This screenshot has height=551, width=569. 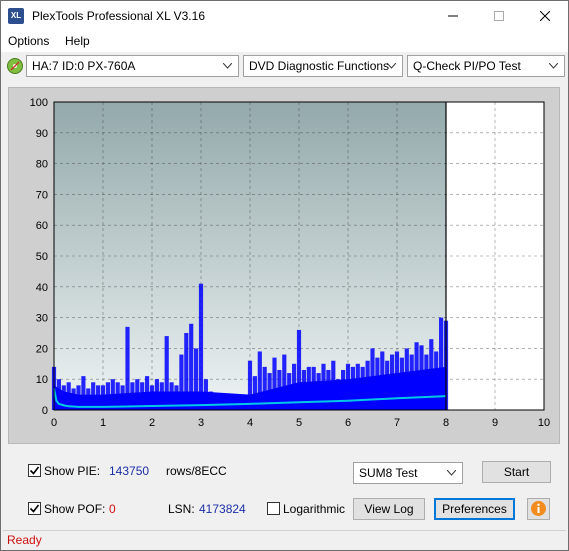 I want to click on x-tick-label: 3, so click(x=201, y=423).